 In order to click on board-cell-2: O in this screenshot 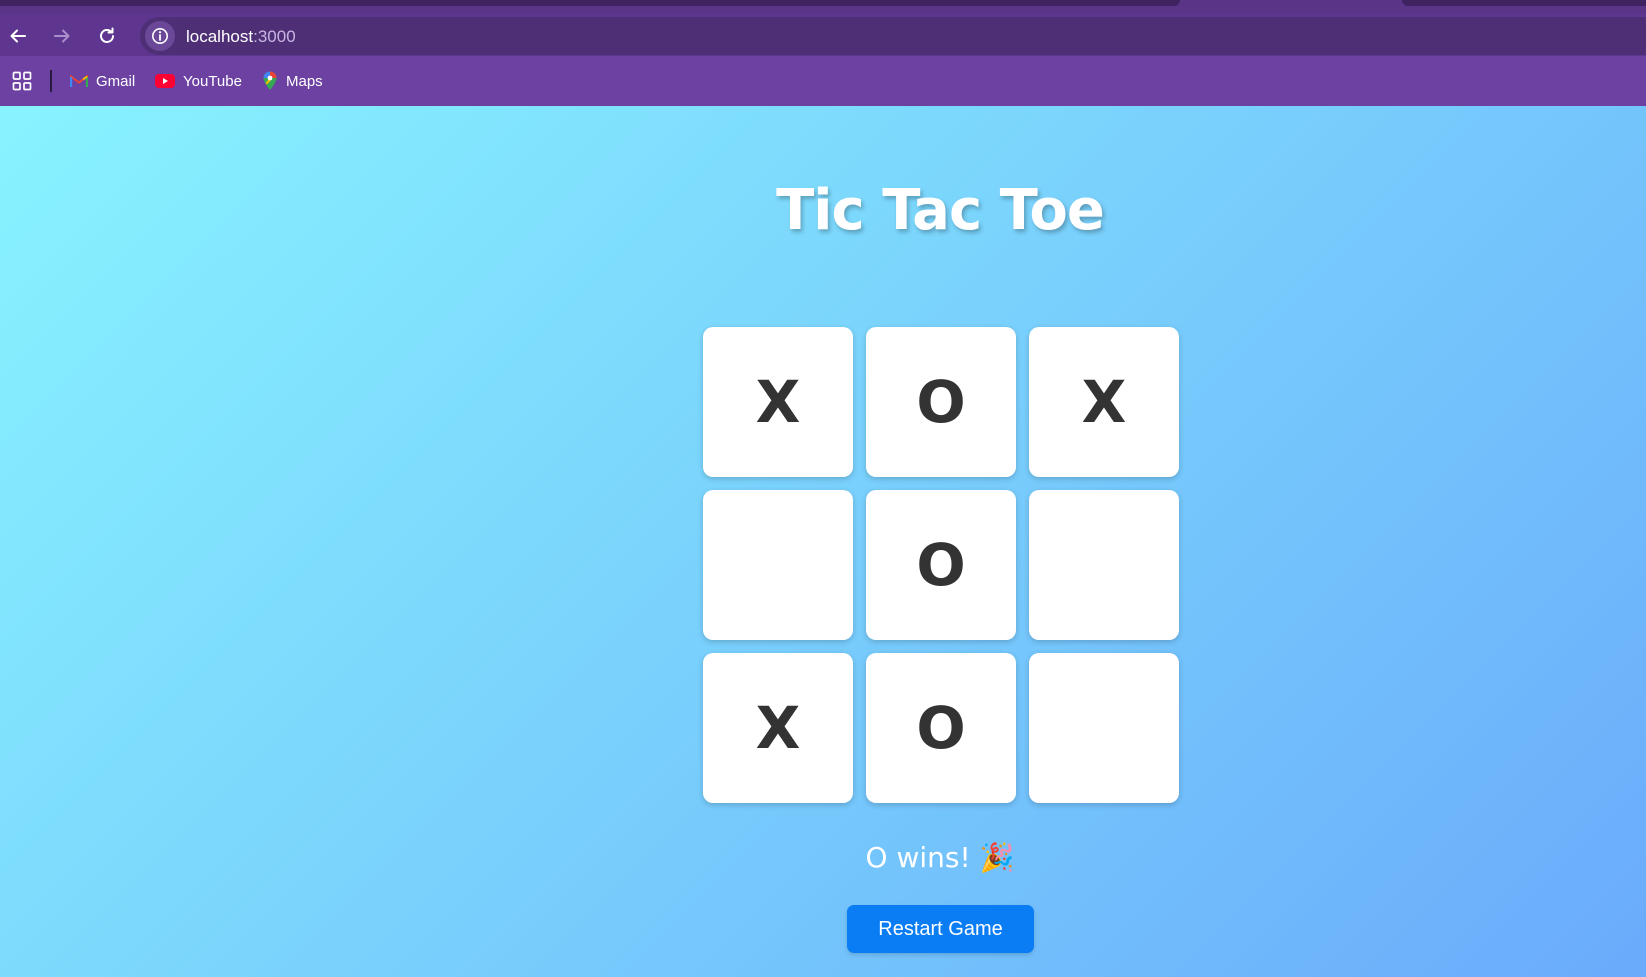, I will do `click(941, 402)`.